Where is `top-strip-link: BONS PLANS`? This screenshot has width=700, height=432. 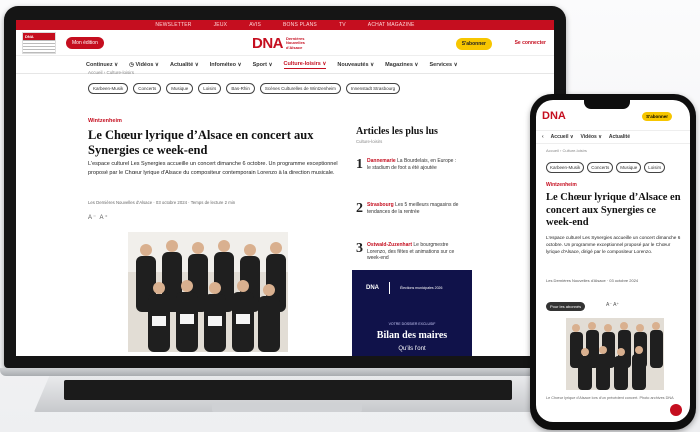
top-strip-link: BONS PLANS is located at coordinates (300, 25).